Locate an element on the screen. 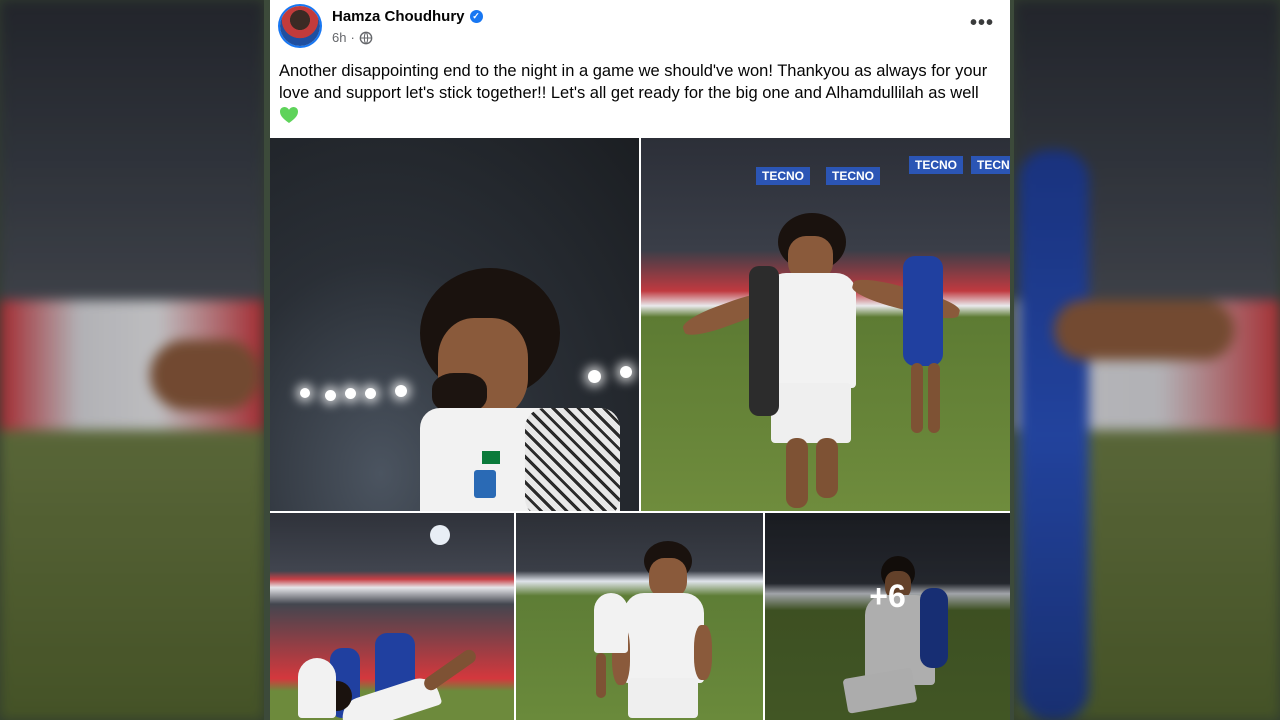 Image resolution: width=1280 pixels, height=720 pixels. opponent-player is located at coordinates (923, 311).